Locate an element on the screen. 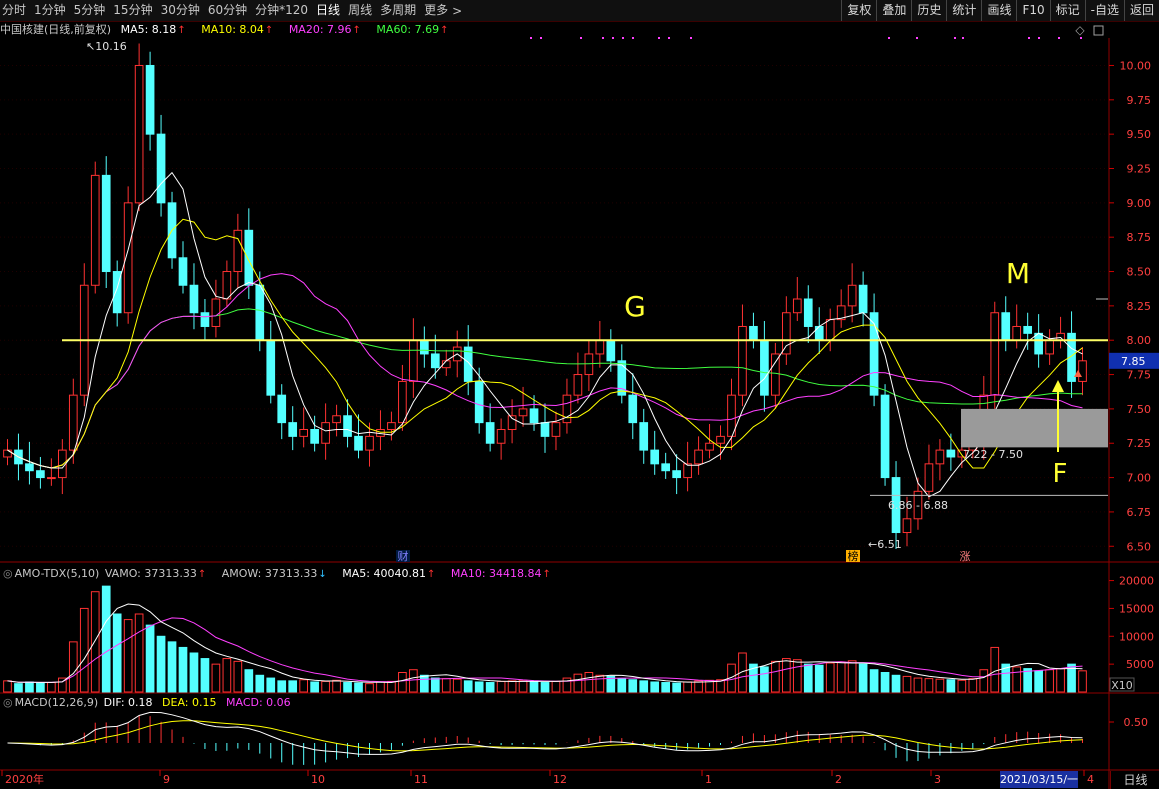  date-label: 2021/03/15/一 is located at coordinates (1039, 779).